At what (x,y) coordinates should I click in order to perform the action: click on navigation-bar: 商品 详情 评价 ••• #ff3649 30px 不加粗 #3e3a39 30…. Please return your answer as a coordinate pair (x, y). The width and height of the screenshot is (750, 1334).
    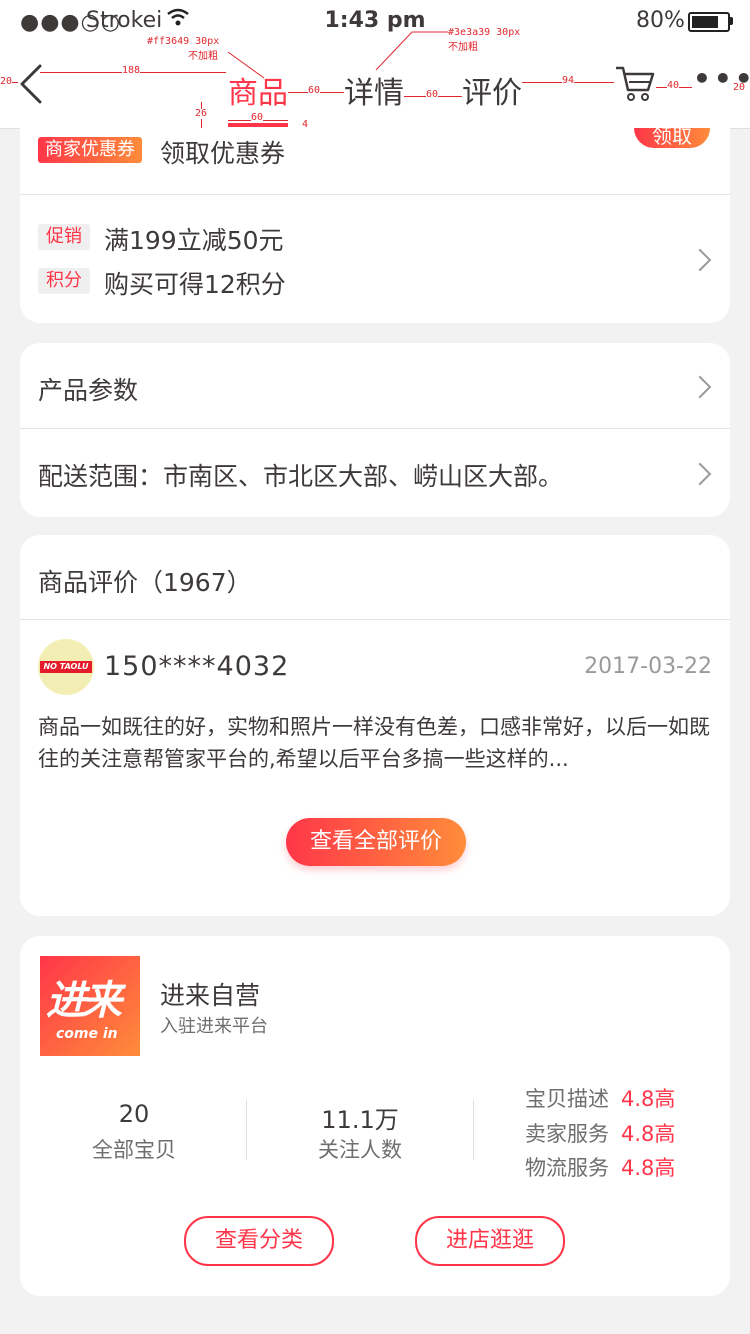
    Looking at the image, I should click on (375, 79).